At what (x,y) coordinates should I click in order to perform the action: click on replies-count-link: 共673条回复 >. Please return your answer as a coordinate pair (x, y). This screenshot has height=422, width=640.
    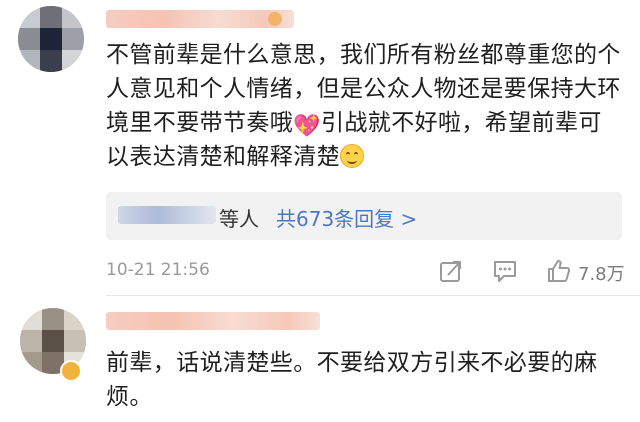
    Looking at the image, I should click on (346, 217).